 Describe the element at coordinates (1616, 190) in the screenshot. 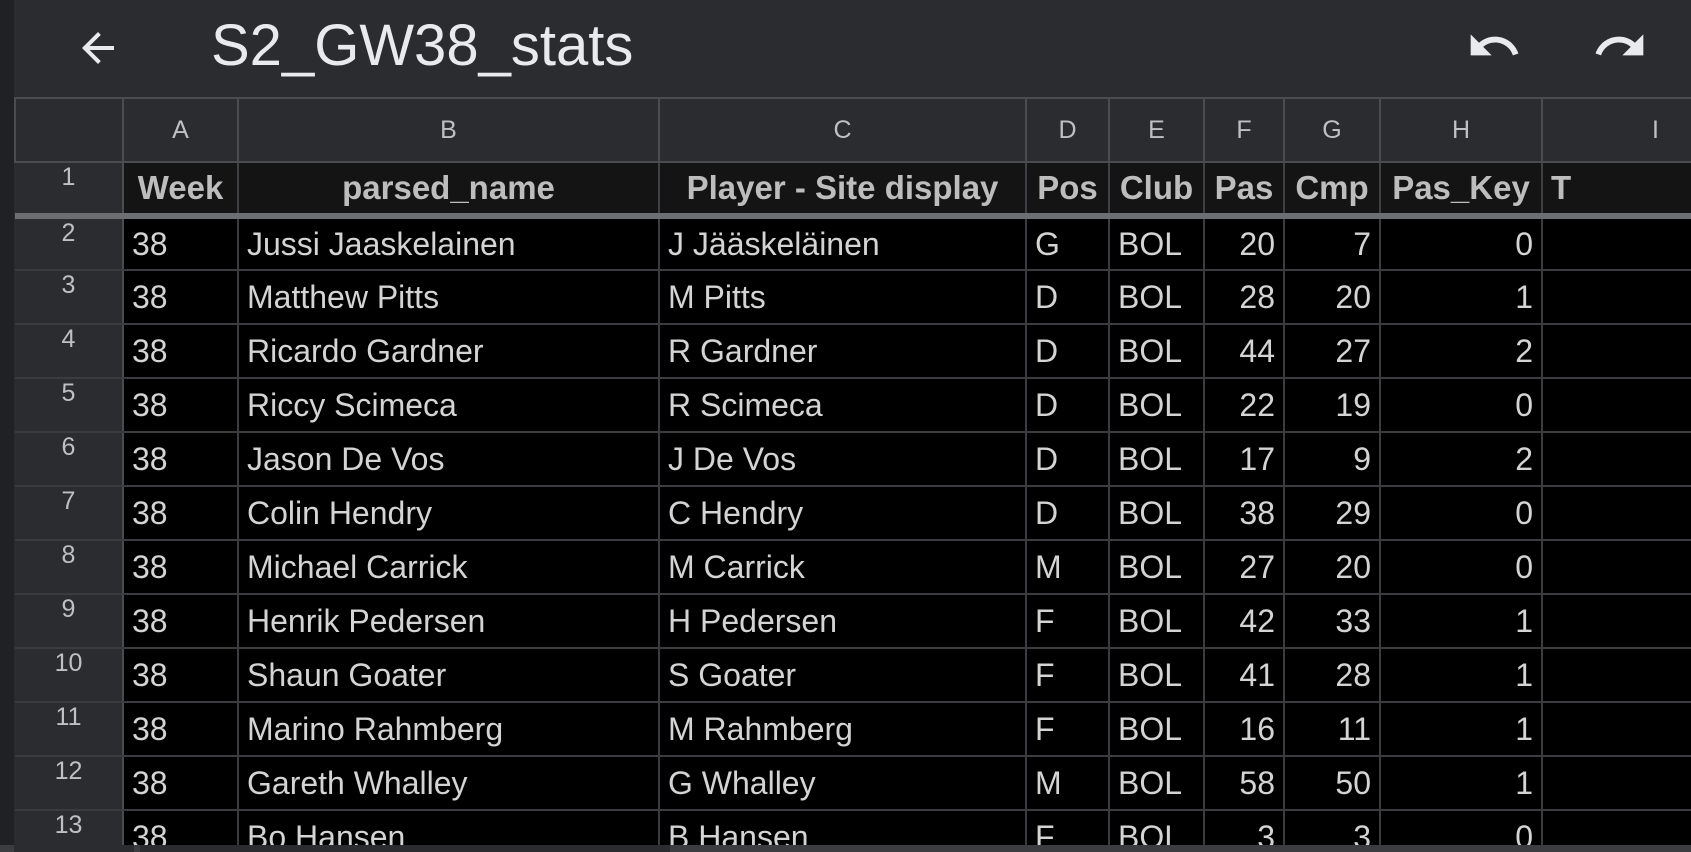

I see `cell-next-header: T` at that location.